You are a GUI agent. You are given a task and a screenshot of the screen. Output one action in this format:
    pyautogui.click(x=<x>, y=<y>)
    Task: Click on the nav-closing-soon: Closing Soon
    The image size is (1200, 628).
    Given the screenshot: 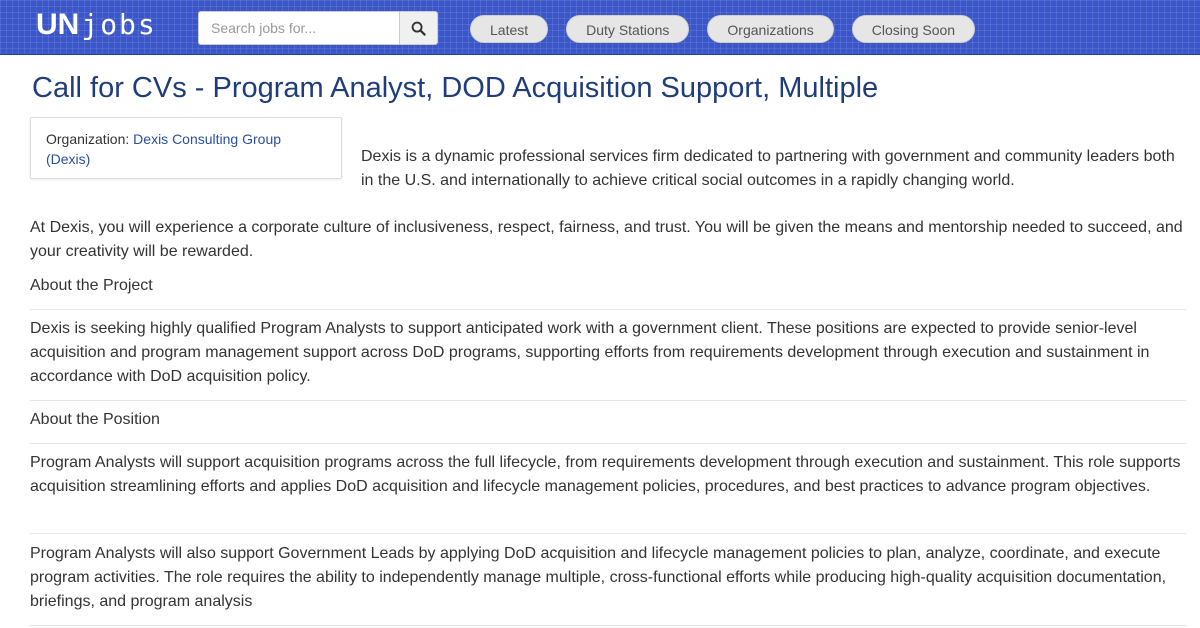 What is the action you would take?
    pyautogui.click(x=913, y=29)
    